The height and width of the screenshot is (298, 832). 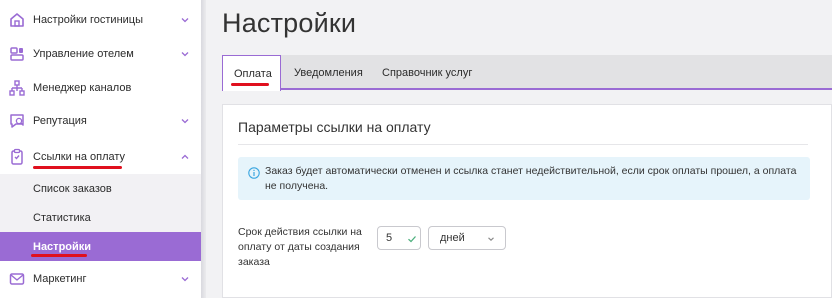 What do you see at coordinates (289, 23) in the screenshot?
I see `page-title: Настройки` at bounding box center [289, 23].